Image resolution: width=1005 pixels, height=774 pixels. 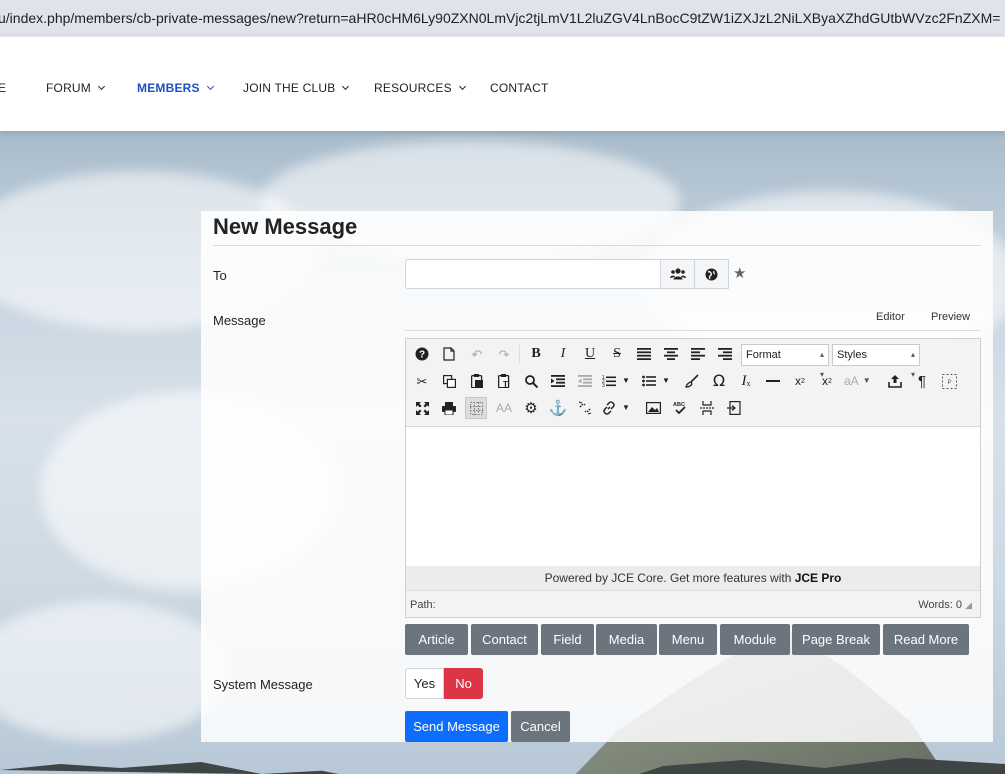 I want to click on svg-text: T, so click(x=505, y=384).